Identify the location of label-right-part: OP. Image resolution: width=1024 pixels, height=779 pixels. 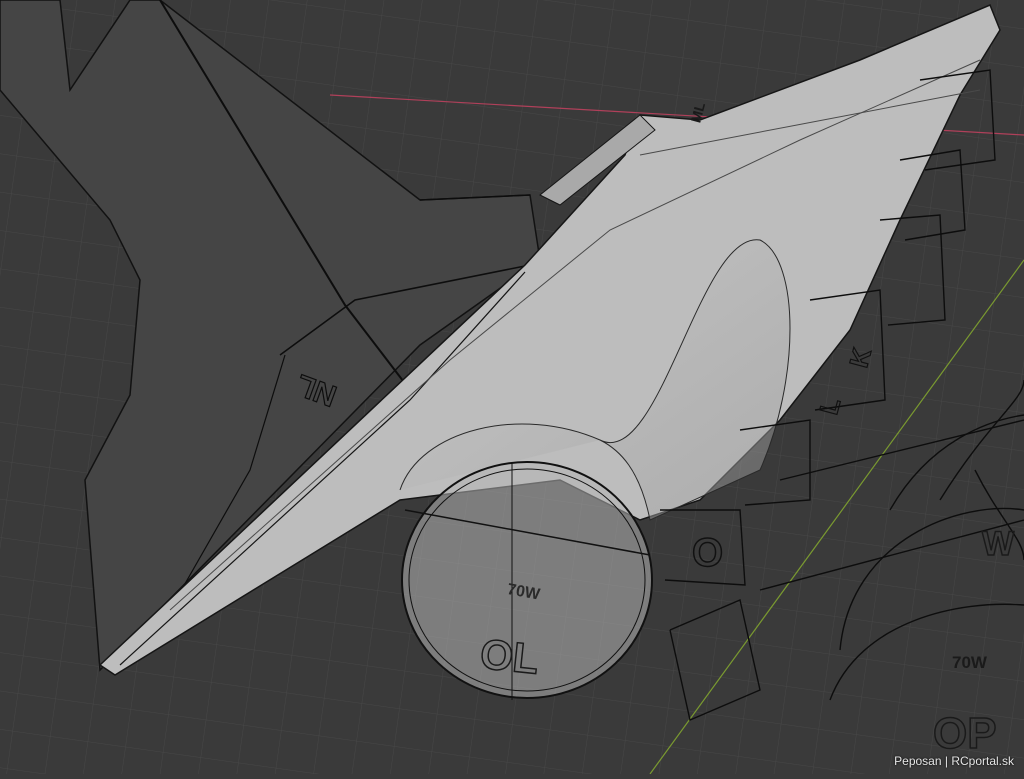
(965, 733).